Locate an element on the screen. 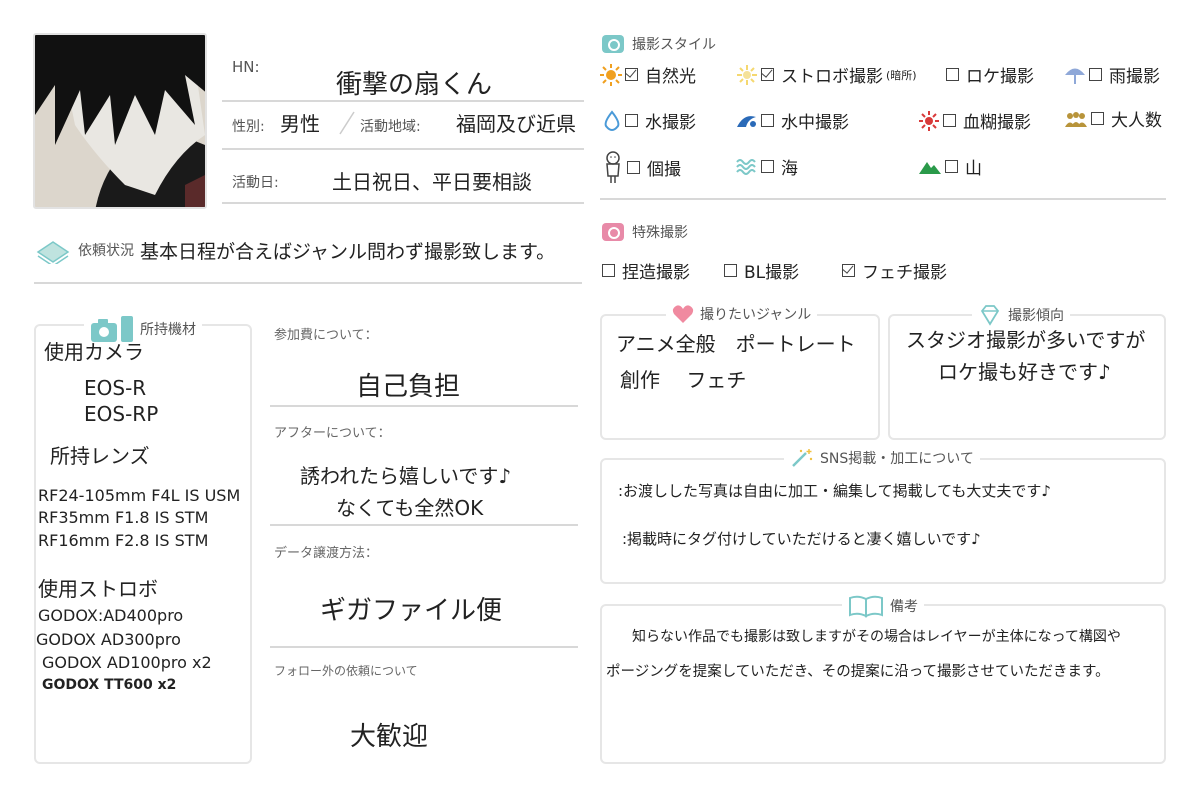 The height and width of the screenshot is (800, 1200). sns-title: SNS掲載・加工について is located at coordinates (882, 458).